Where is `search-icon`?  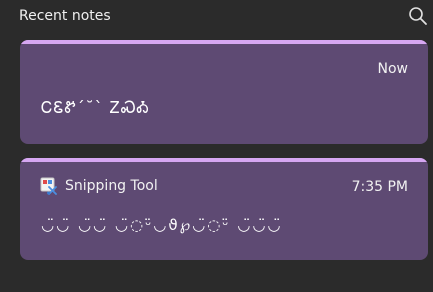
search-icon is located at coordinates (418, 16).